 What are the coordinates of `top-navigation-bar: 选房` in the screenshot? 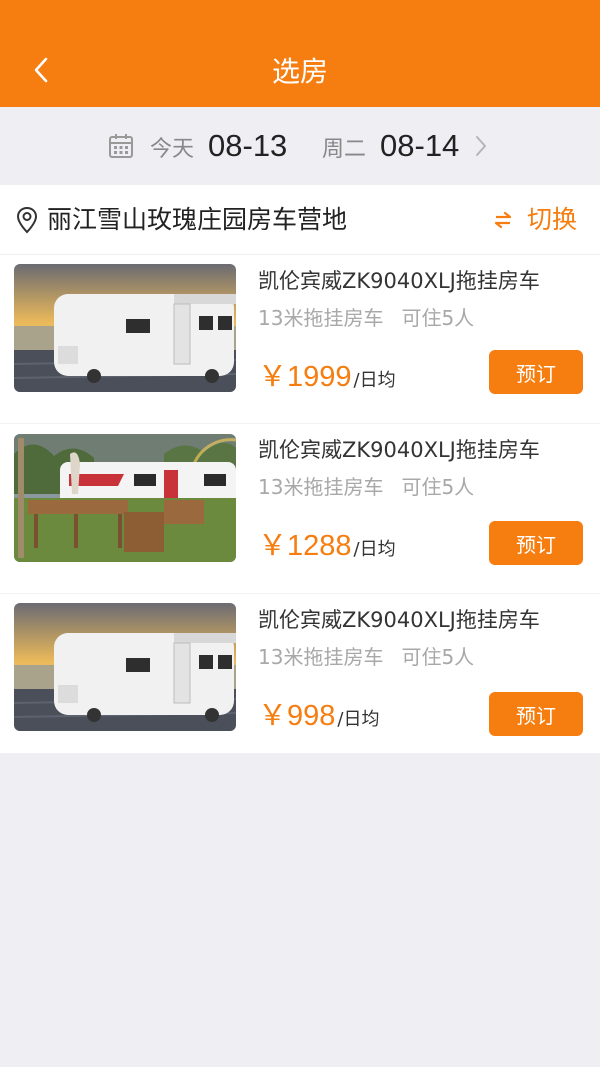 It's located at (300, 53).